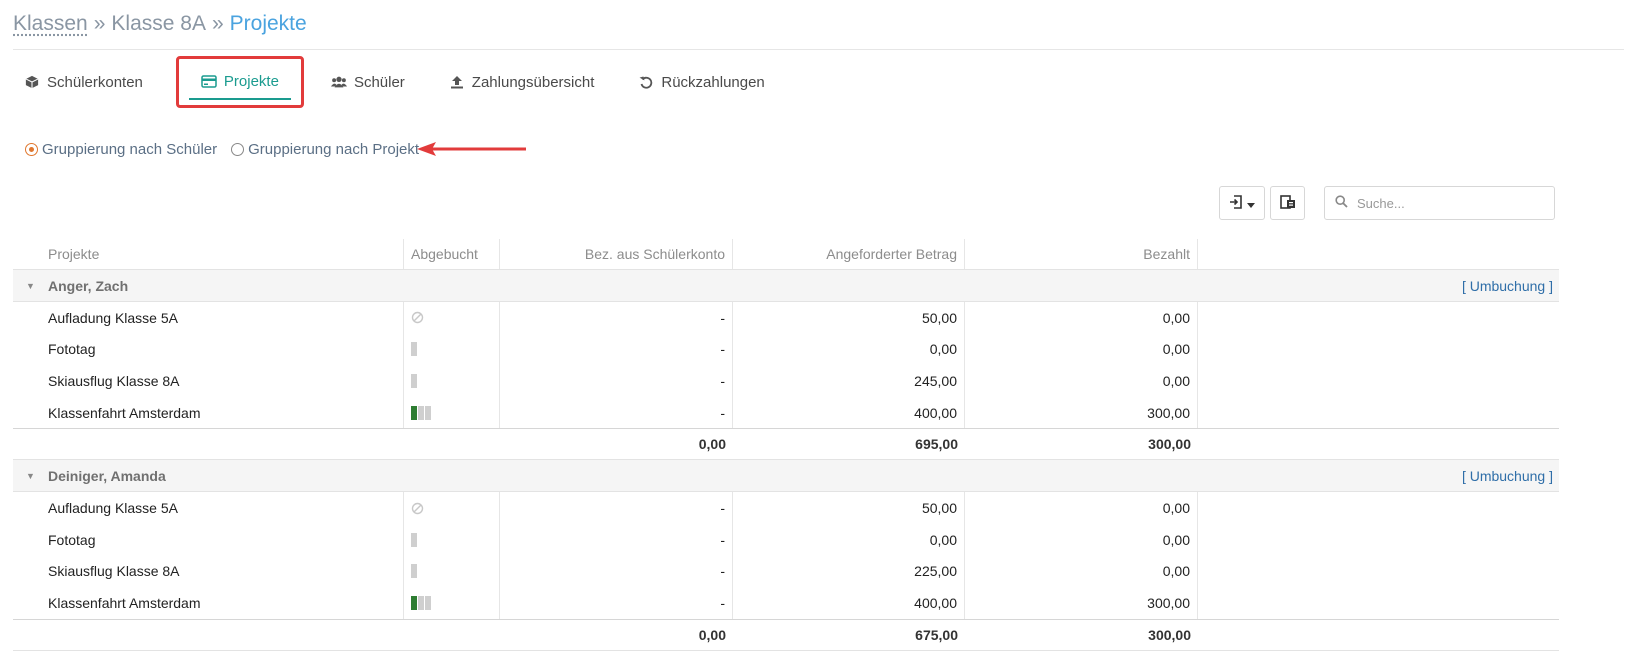 Image resolution: width=1632 pixels, height=661 pixels. What do you see at coordinates (417, 317) in the screenshot?
I see `not-applicable-icon` at bounding box center [417, 317].